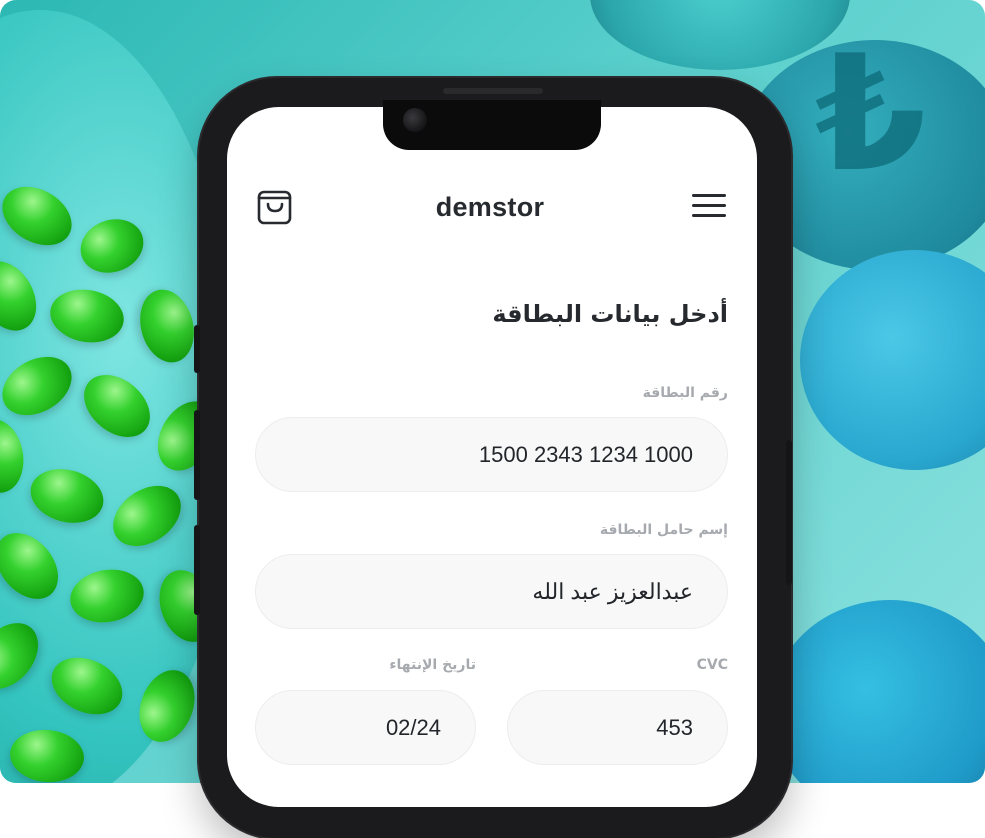 The height and width of the screenshot is (838, 985). I want to click on cvc-label: CVC, so click(712, 665).